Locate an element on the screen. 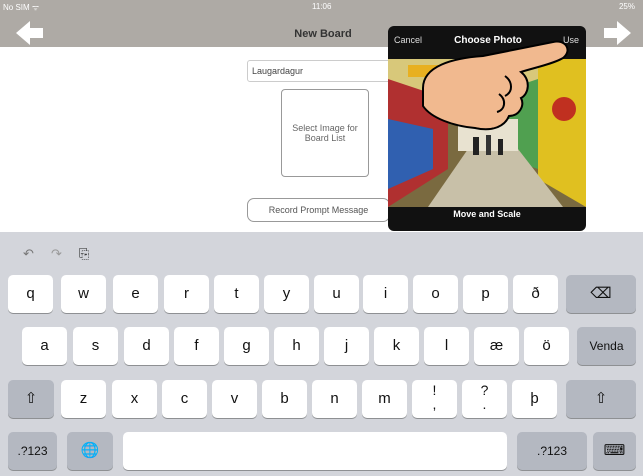 The width and height of the screenshot is (643, 476). key-g: g is located at coordinates (246, 346).